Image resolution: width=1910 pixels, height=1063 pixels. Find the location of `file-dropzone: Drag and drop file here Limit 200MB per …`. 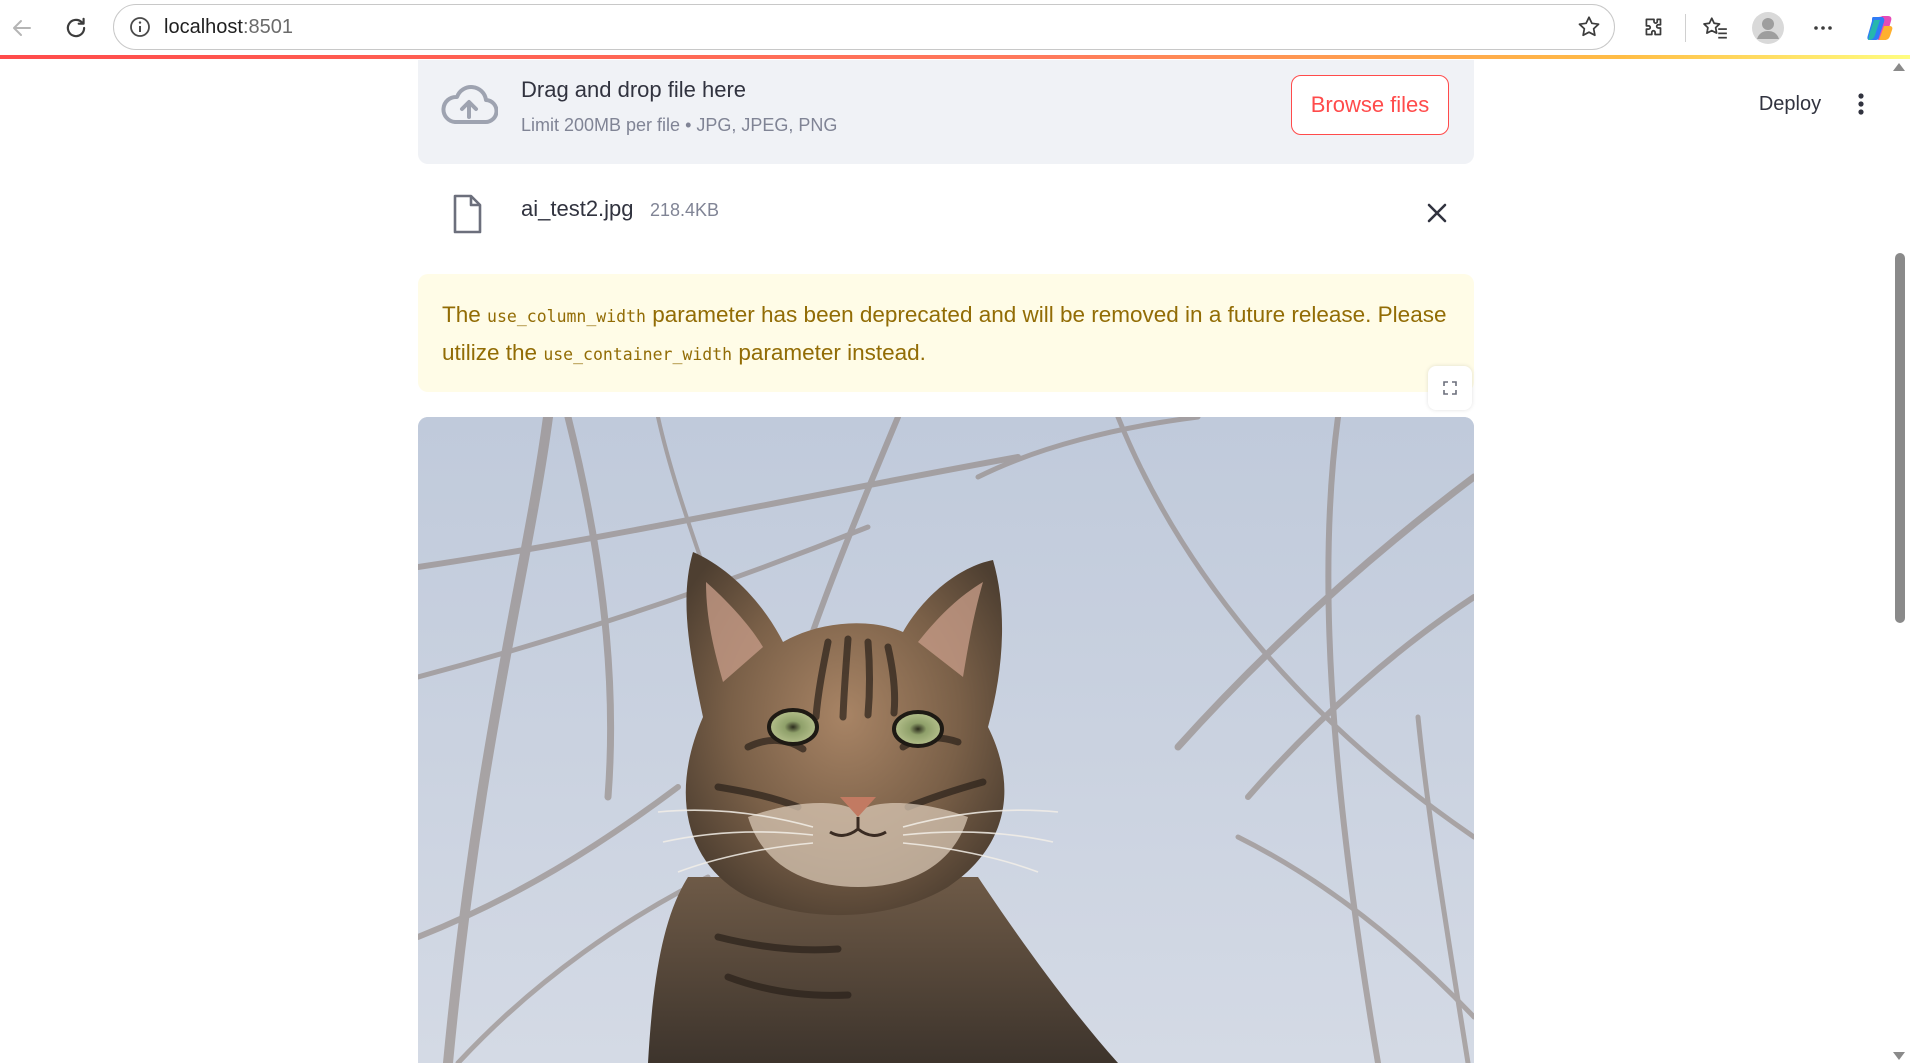

file-dropzone: Drag and drop file here Limit 200MB per … is located at coordinates (946, 112).